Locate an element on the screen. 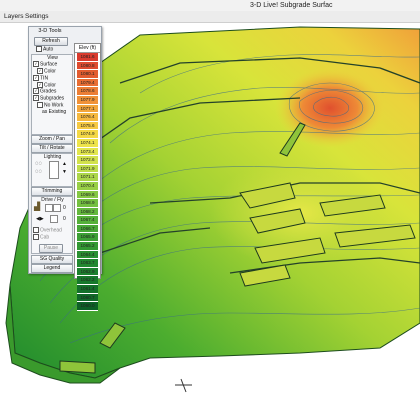 The height and width of the screenshot is (405, 420). tin-checkbox: ✓ is located at coordinates (36, 77).